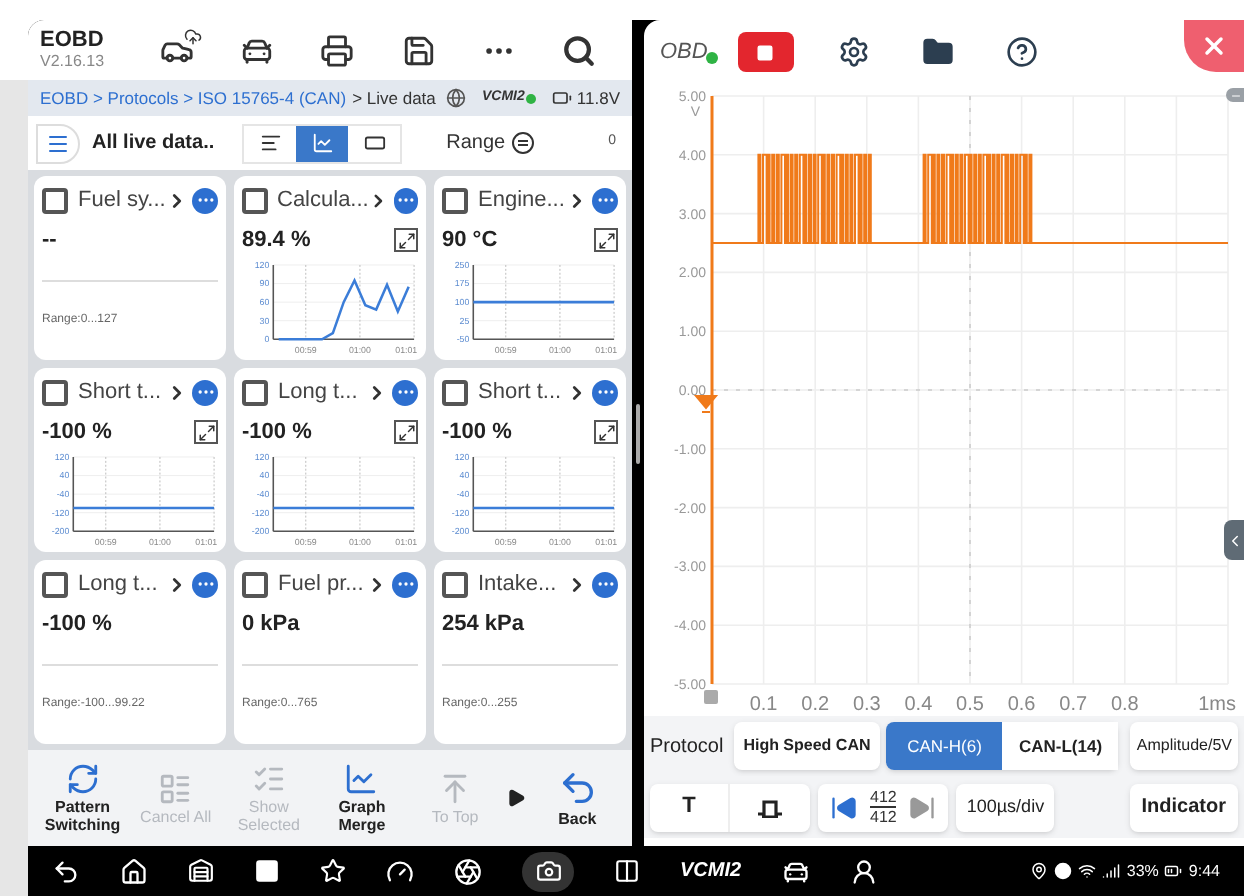 This screenshot has width=1244, height=896. Describe the element at coordinates (1073, 705) in the screenshot. I see `axis-label: 0.7` at that location.